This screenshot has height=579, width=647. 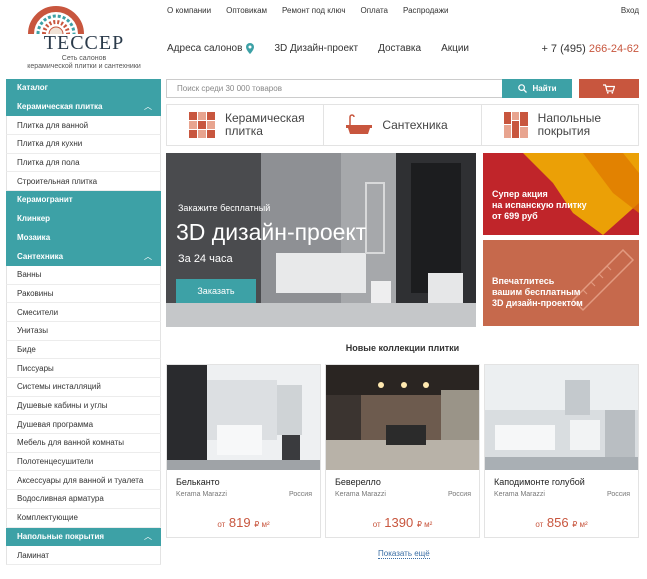 What do you see at coordinates (455, 48) in the screenshot?
I see `nav-sales: Акции` at bounding box center [455, 48].